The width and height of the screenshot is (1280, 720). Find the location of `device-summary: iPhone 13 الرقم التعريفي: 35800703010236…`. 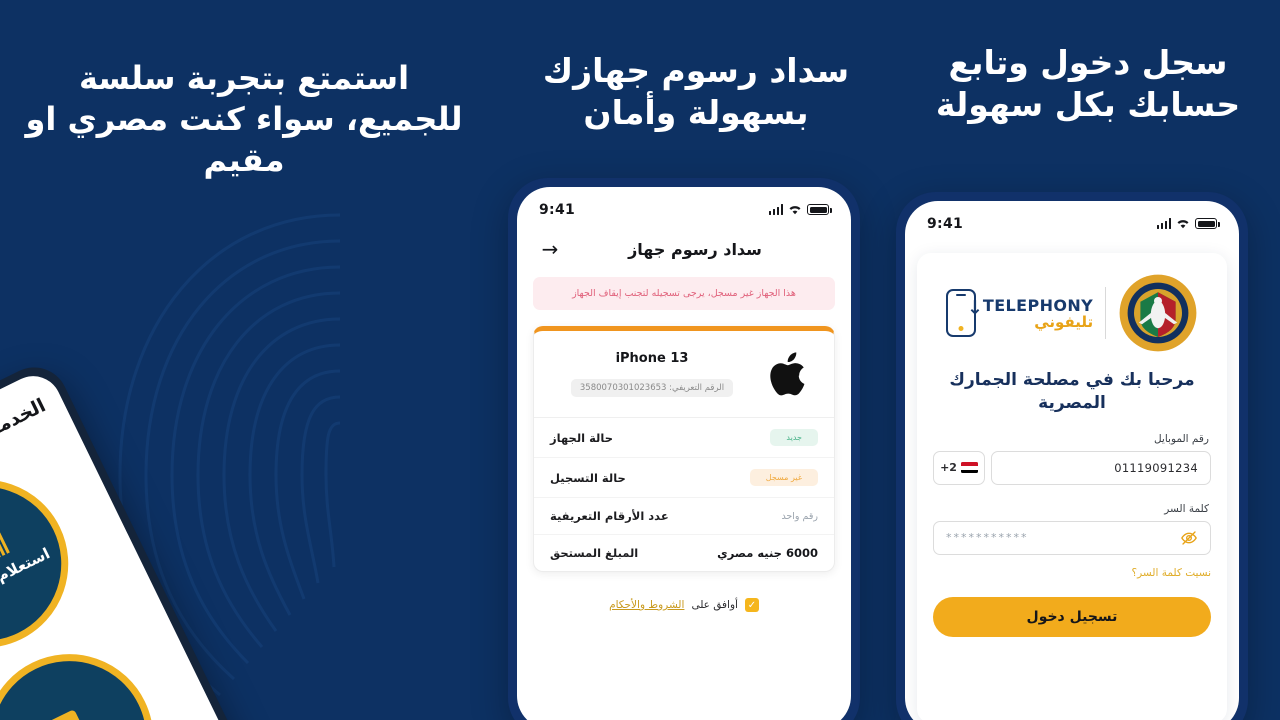

device-summary: iPhone 13 الرقم التعريفي: 35800703010236… is located at coordinates (684, 374).